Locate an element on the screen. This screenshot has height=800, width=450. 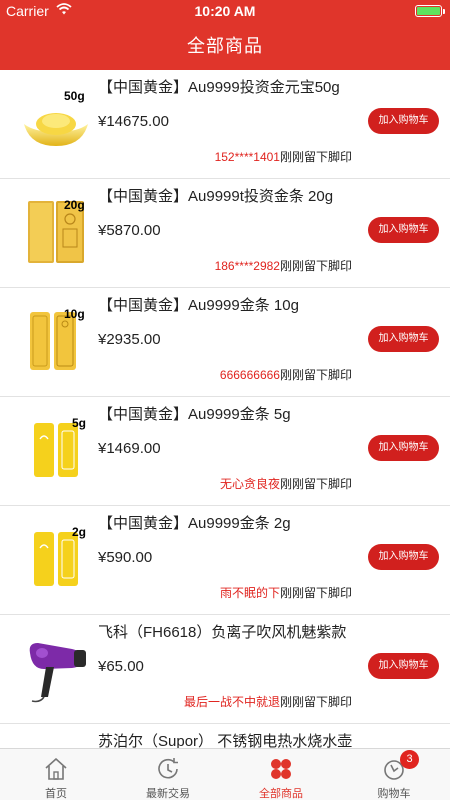
footprint-user: 186****2982 is located at coordinates (247, 266).